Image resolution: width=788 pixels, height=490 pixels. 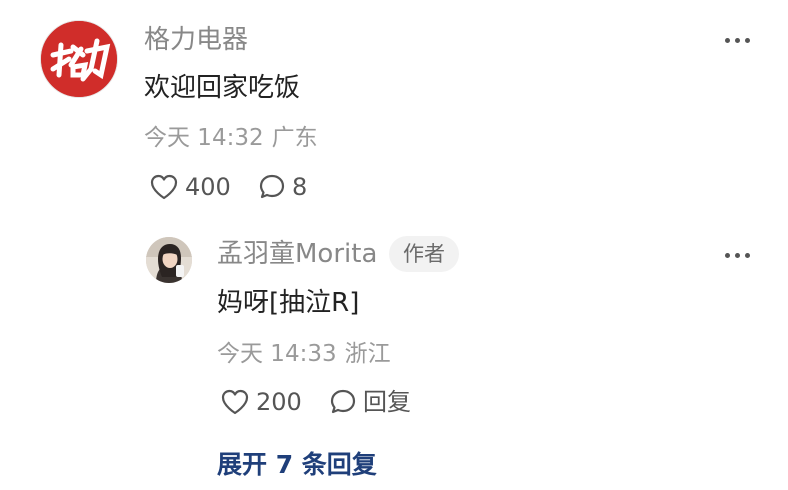 I want to click on like-count: 400, so click(x=208, y=187).